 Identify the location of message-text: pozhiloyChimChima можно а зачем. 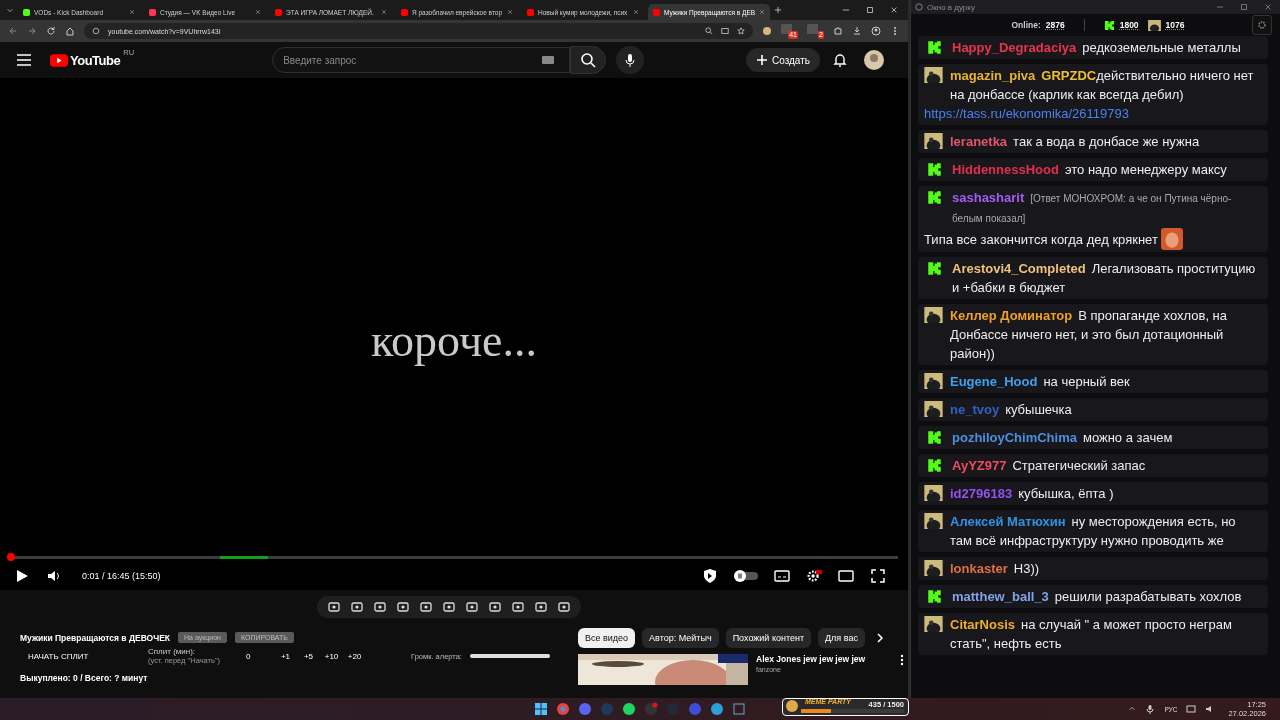
(1063, 438).